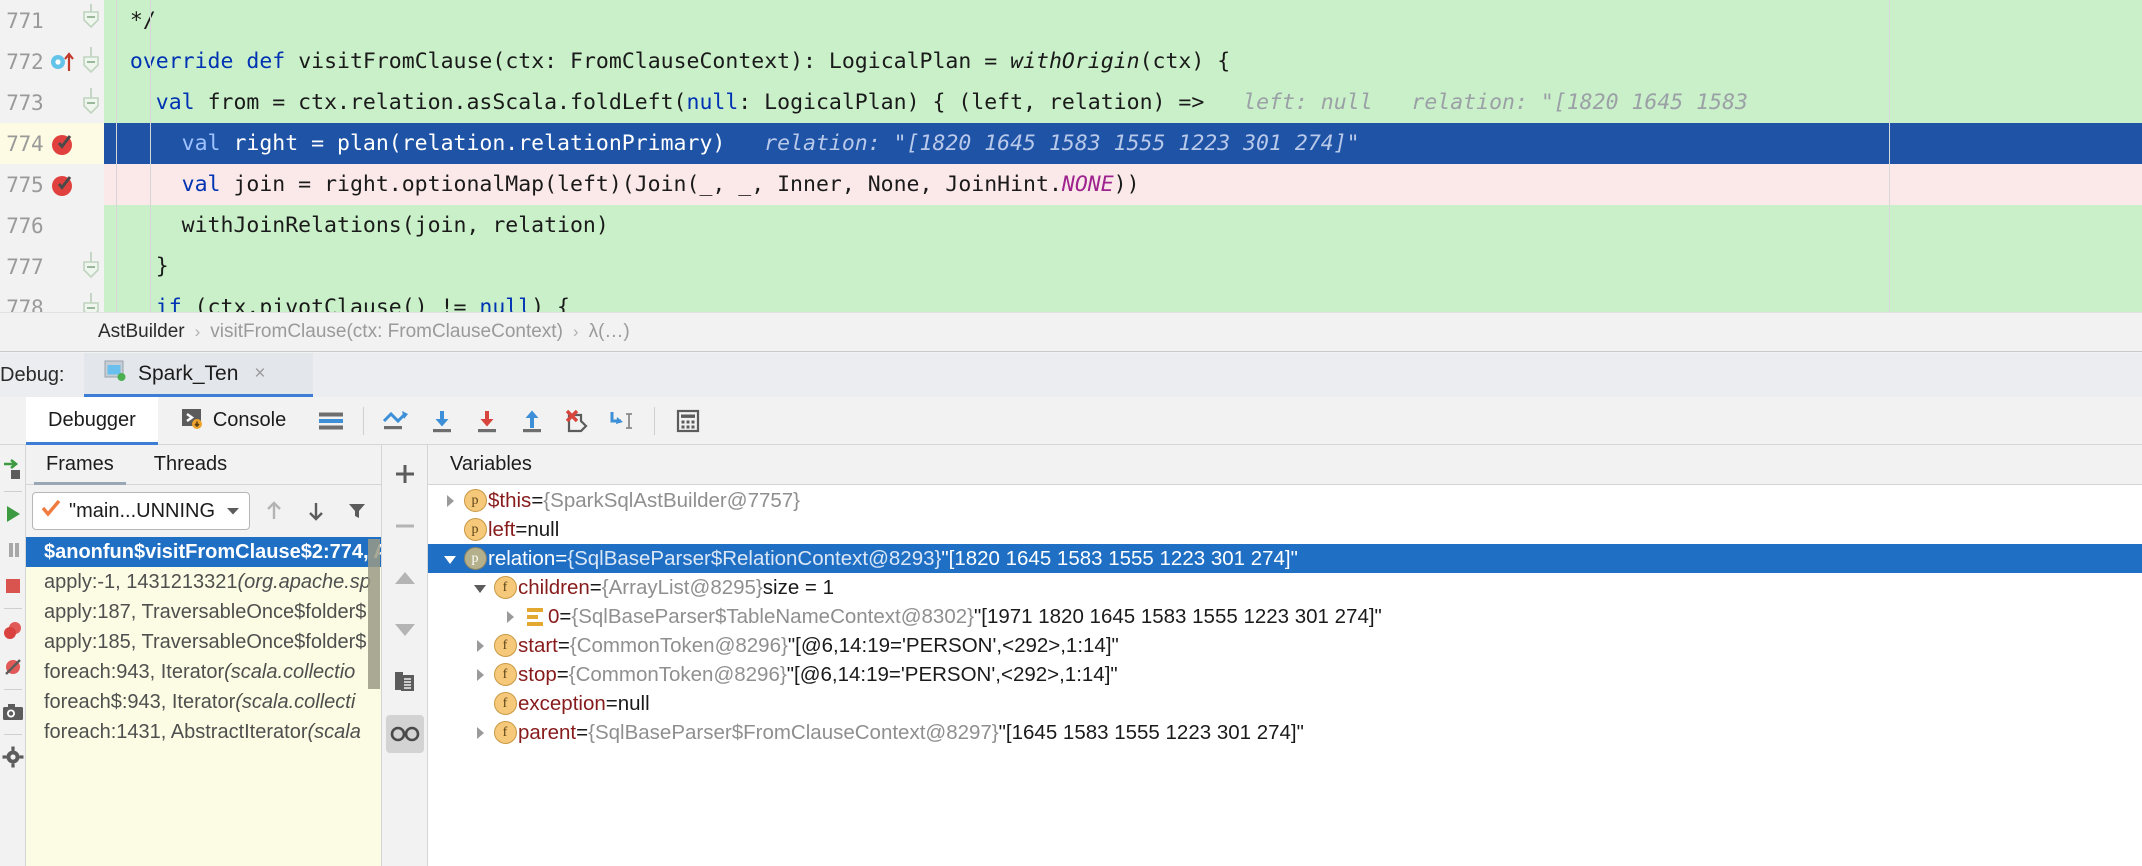 The width and height of the screenshot is (2142, 866). I want to click on frame-list-item: foreach:1431, AbstractIterator (scala, so click(203, 732).